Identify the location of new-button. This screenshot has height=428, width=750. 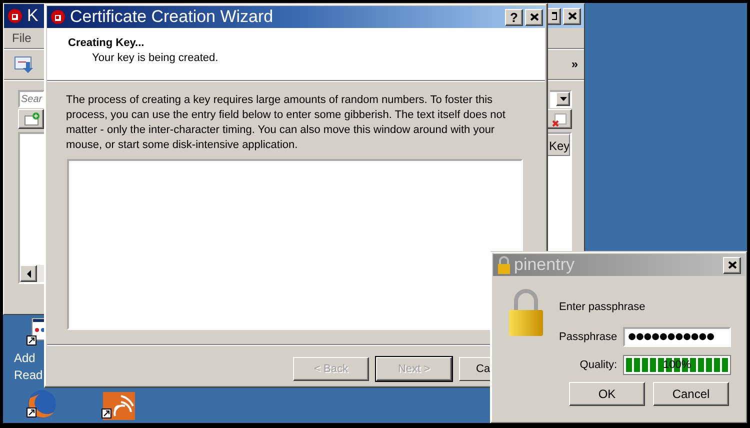
(31, 119).